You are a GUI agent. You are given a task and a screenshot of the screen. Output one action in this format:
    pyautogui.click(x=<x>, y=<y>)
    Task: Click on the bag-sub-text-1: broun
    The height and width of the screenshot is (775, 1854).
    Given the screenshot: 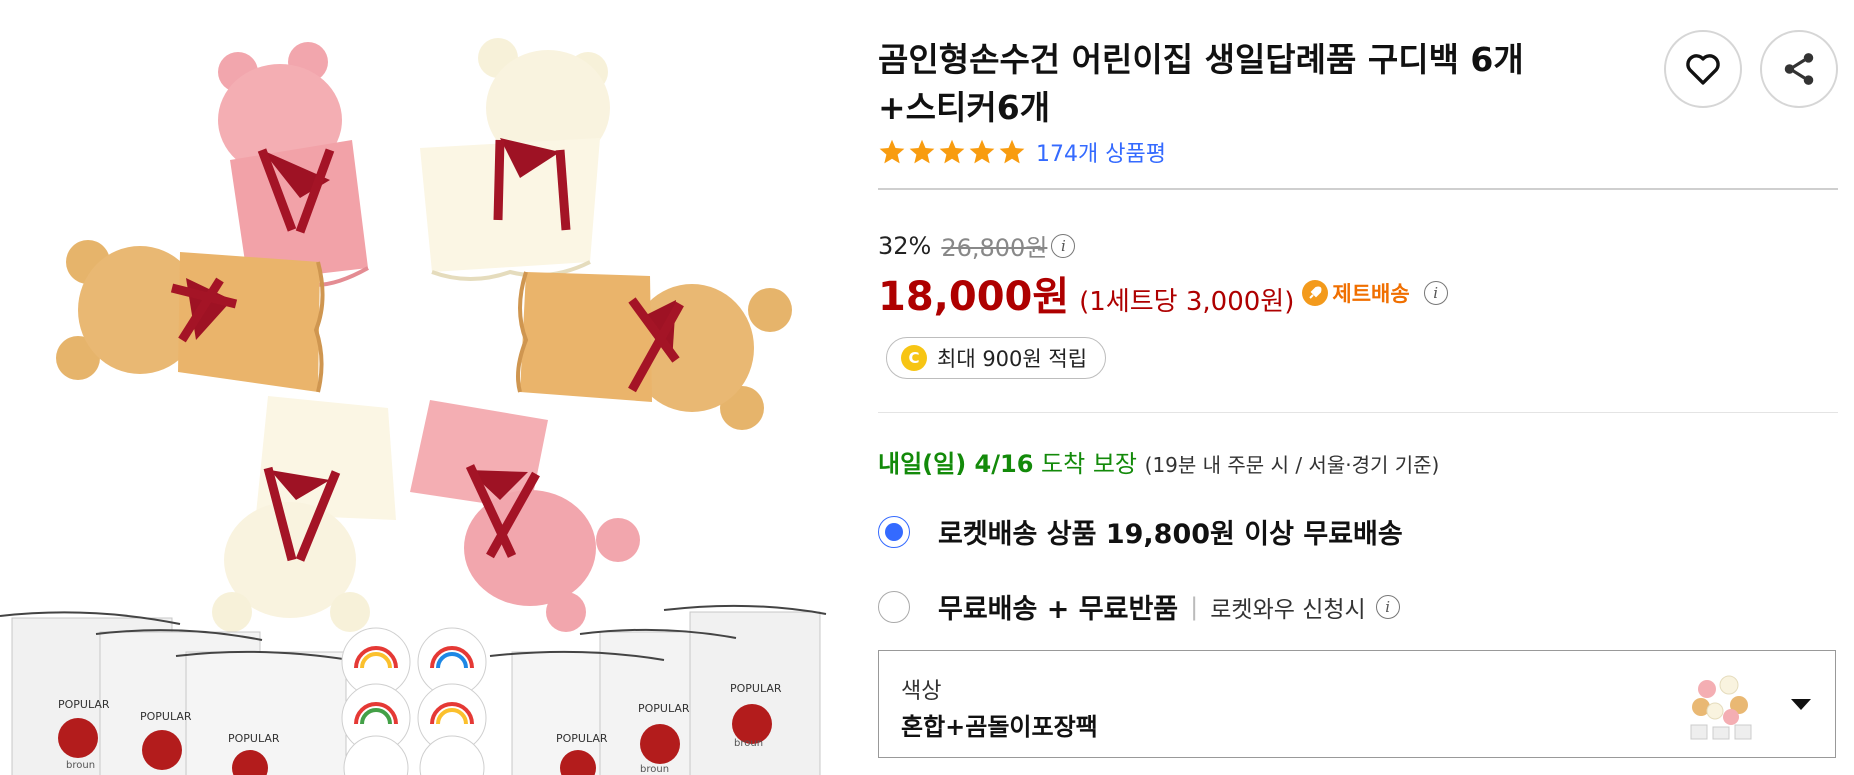 What is the action you would take?
    pyautogui.click(x=80, y=765)
    